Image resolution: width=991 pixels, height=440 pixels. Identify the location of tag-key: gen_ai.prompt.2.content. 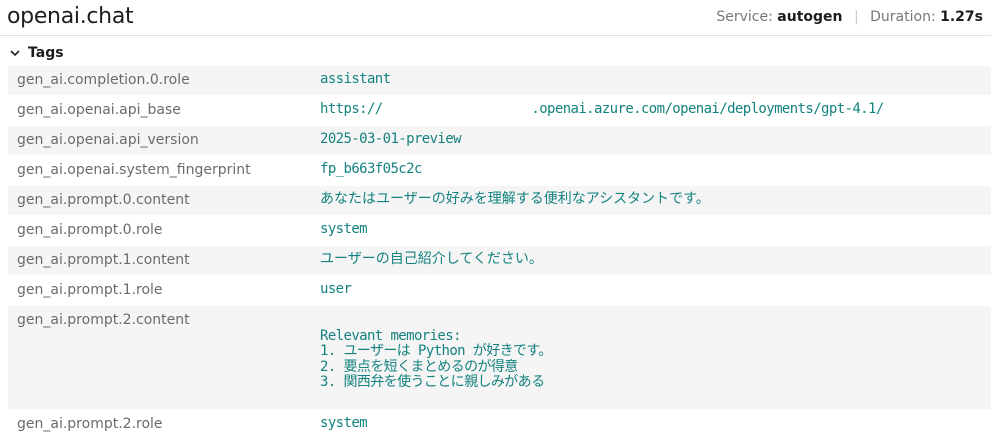
(103, 320).